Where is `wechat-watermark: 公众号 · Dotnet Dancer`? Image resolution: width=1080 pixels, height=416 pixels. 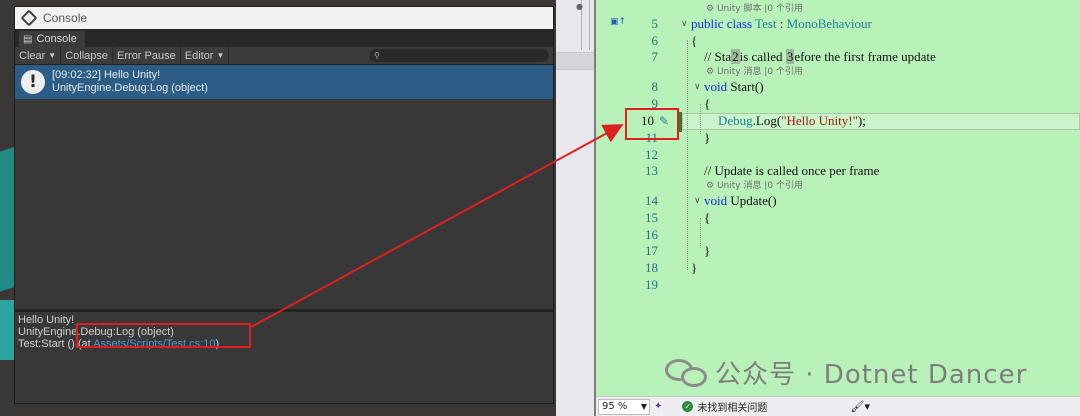
wechat-watermark: 公众号 · Dotnet Dancer is located at coordinates (846, 372).